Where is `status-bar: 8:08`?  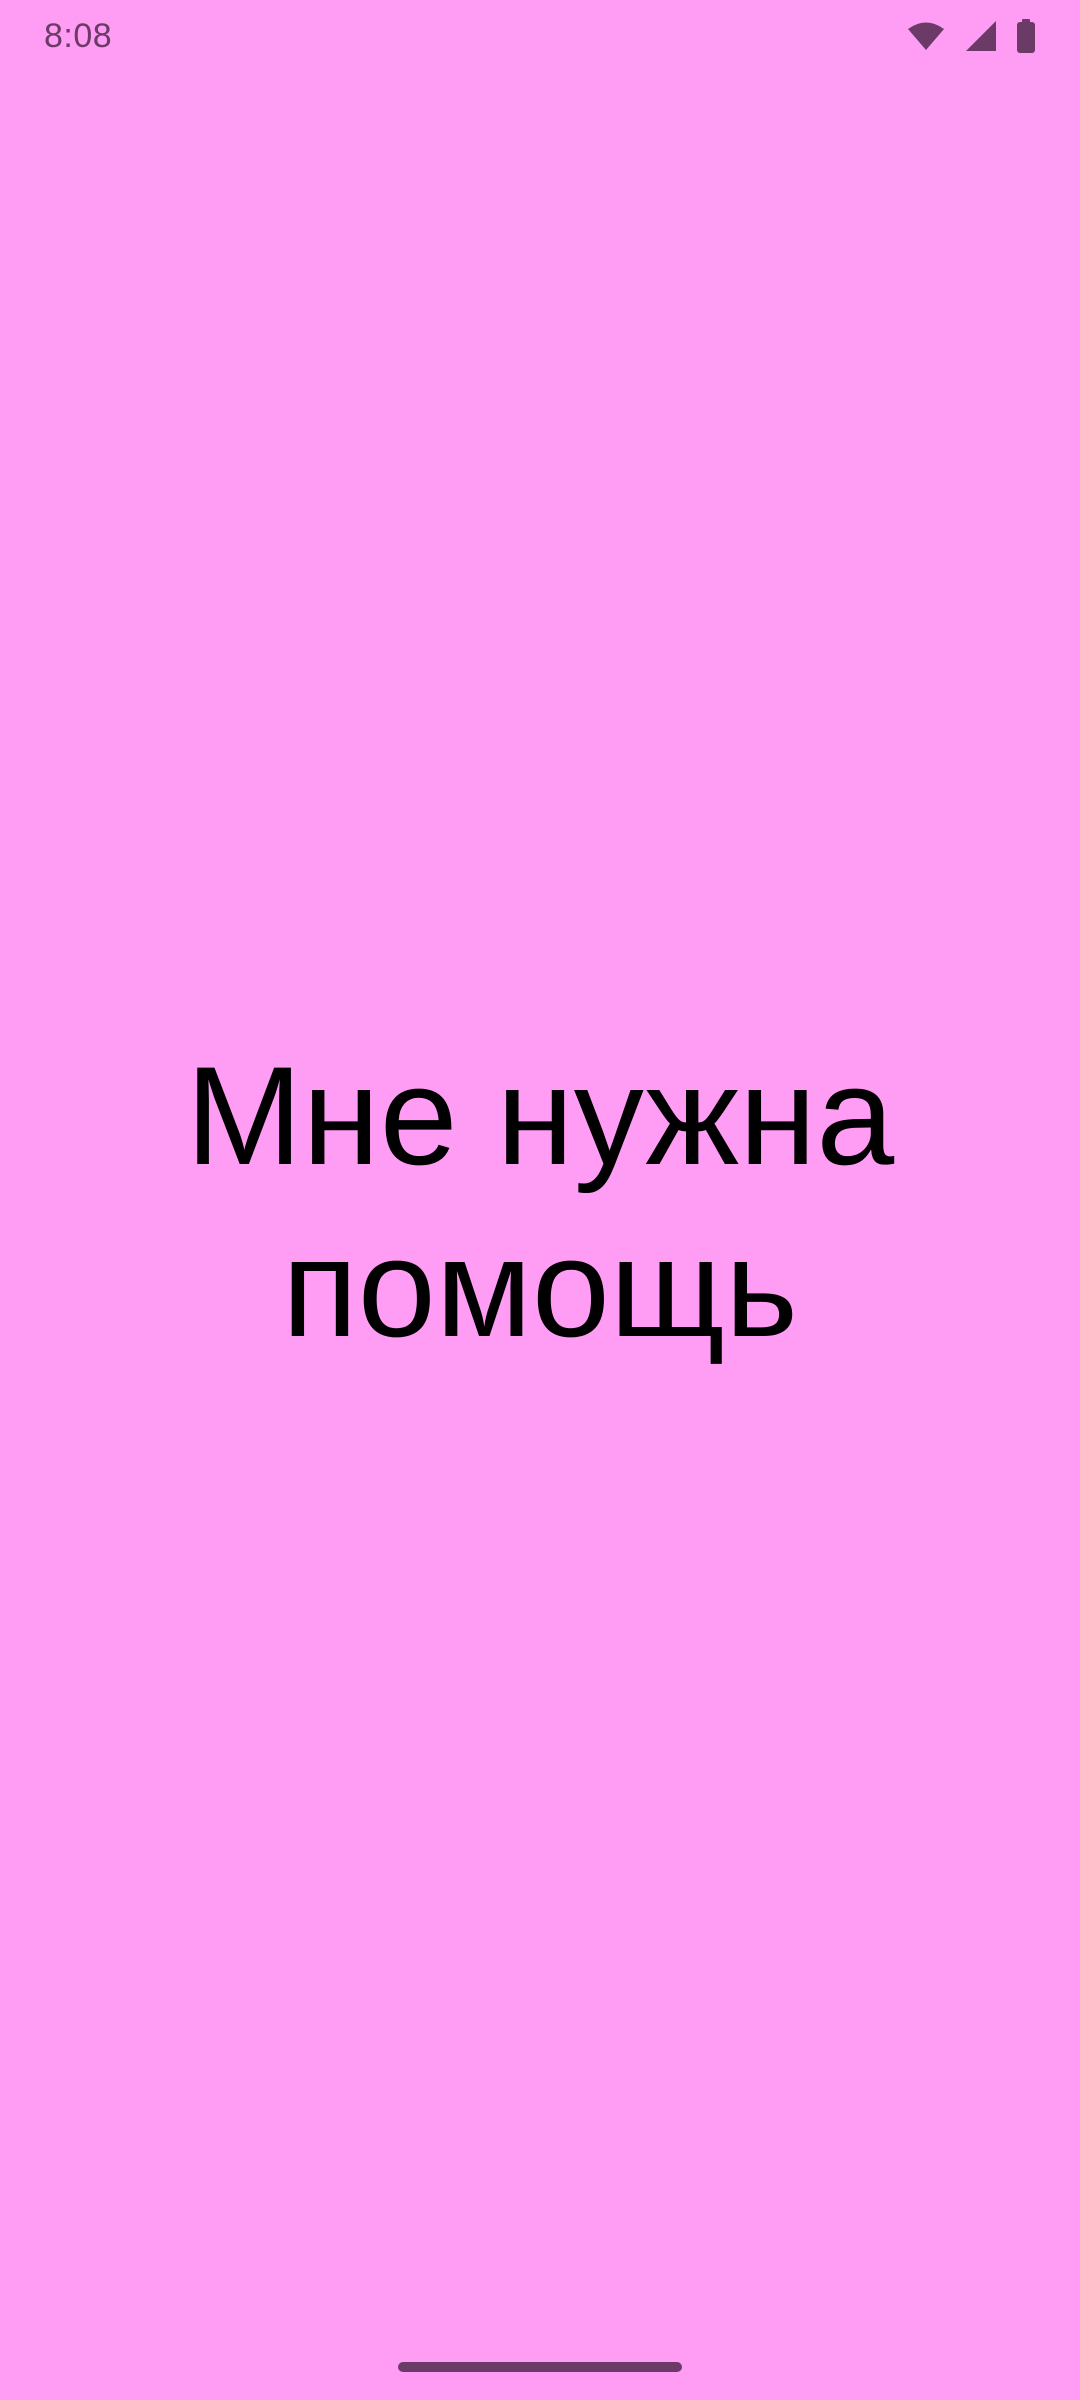
status-bar: 8:08 is located at coordinates (540, 36).